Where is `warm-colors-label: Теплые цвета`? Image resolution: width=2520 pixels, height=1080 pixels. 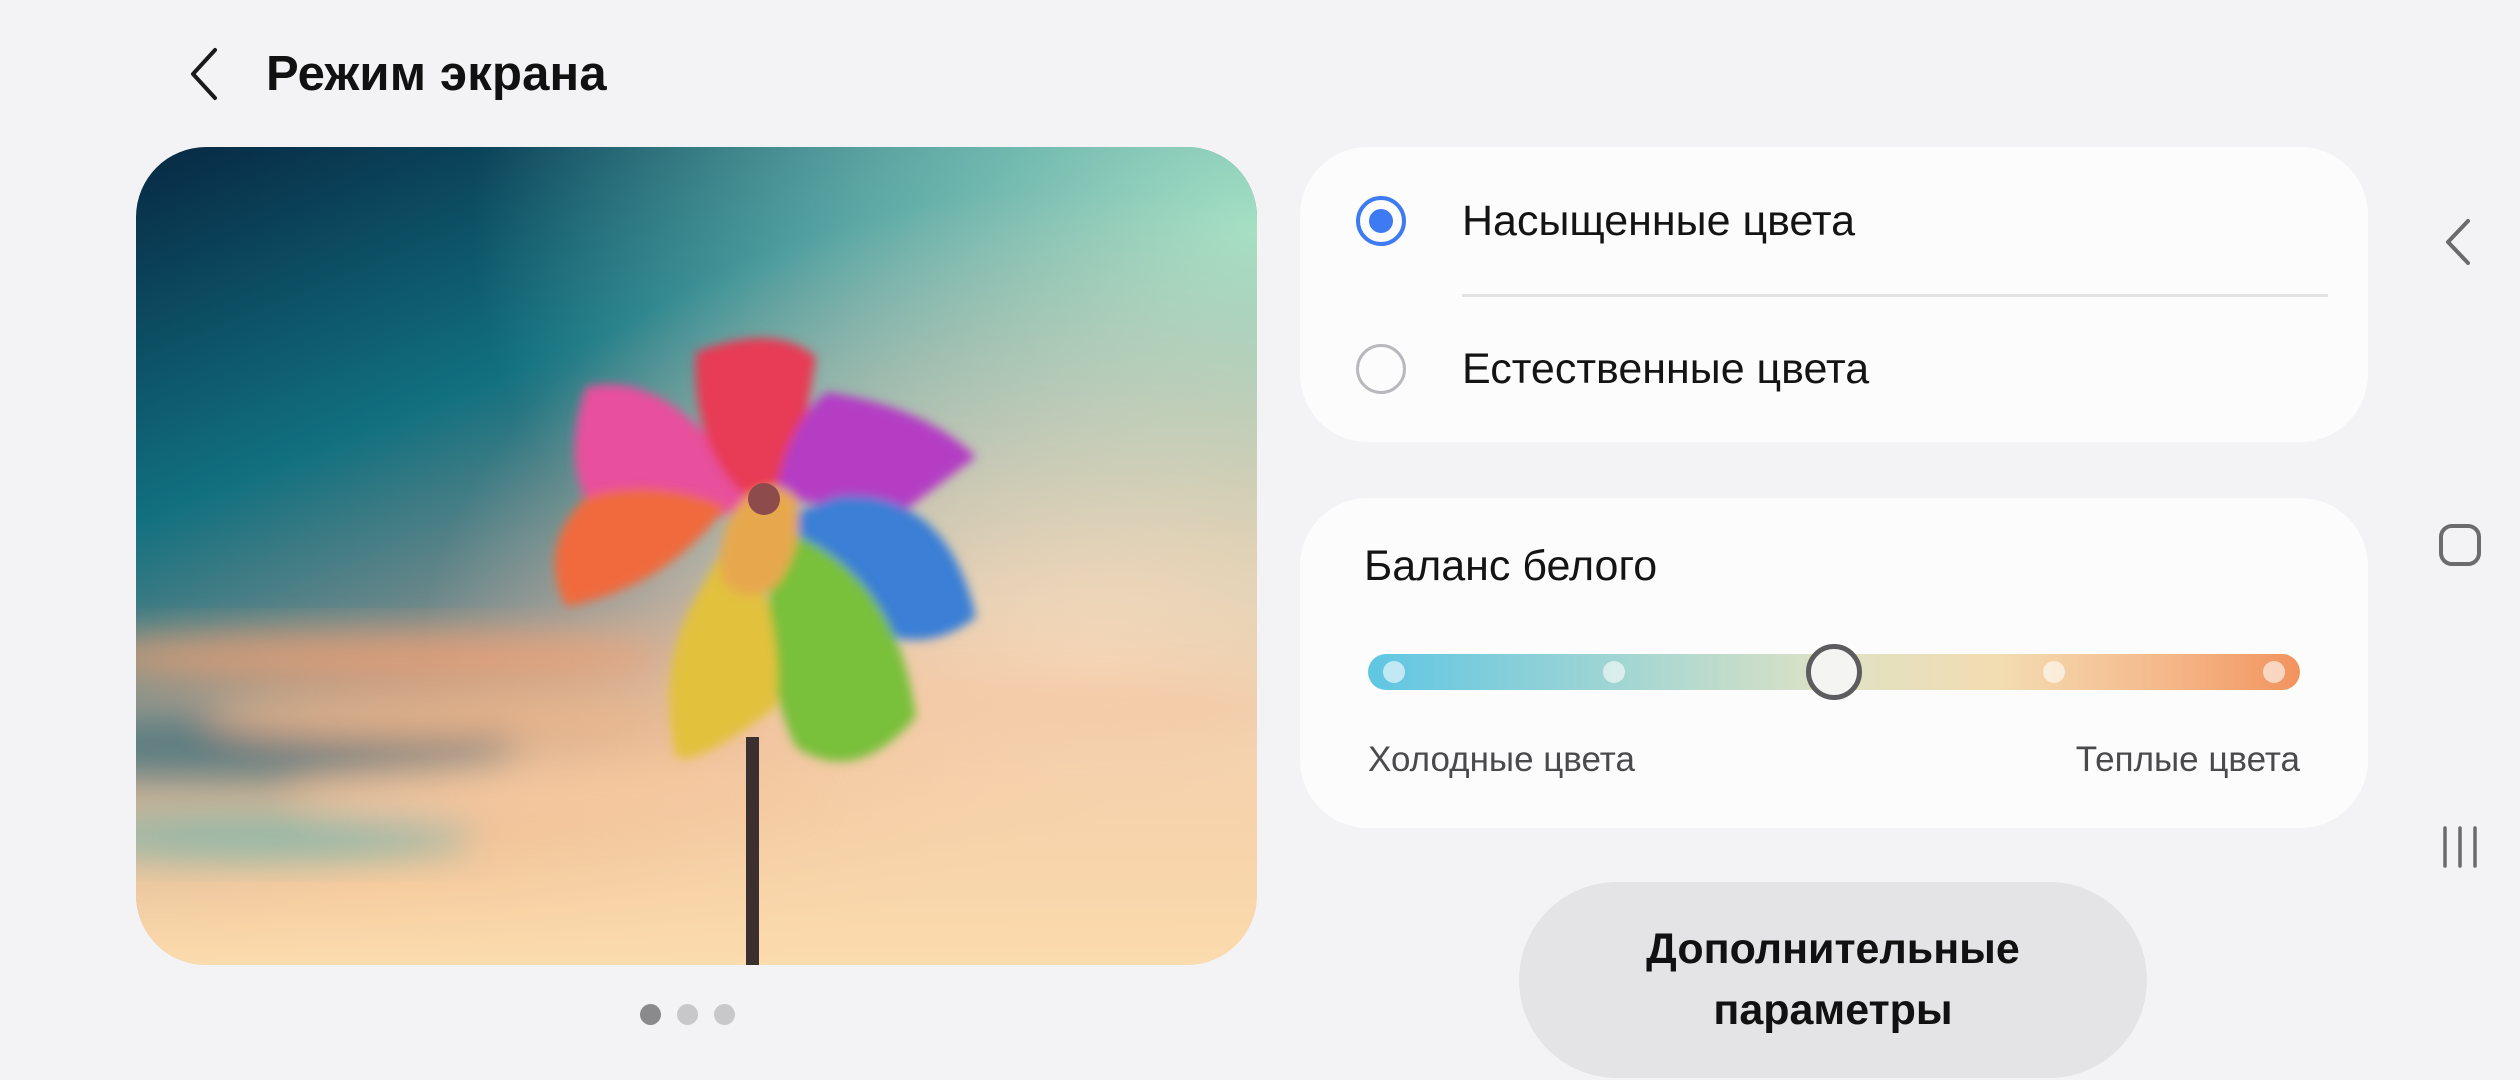
warm-colors-label: Теплые цвета is located at coordinates (2187, 759).